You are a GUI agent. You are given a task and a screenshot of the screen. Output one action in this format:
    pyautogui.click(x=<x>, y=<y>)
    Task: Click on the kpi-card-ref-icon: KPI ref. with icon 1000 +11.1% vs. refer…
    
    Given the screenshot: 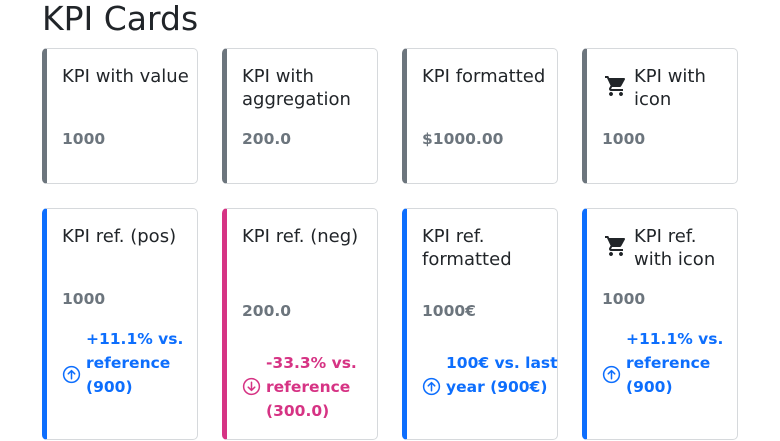 What is the action you would take?
    pyautogui.click(x=660, y=324)
    